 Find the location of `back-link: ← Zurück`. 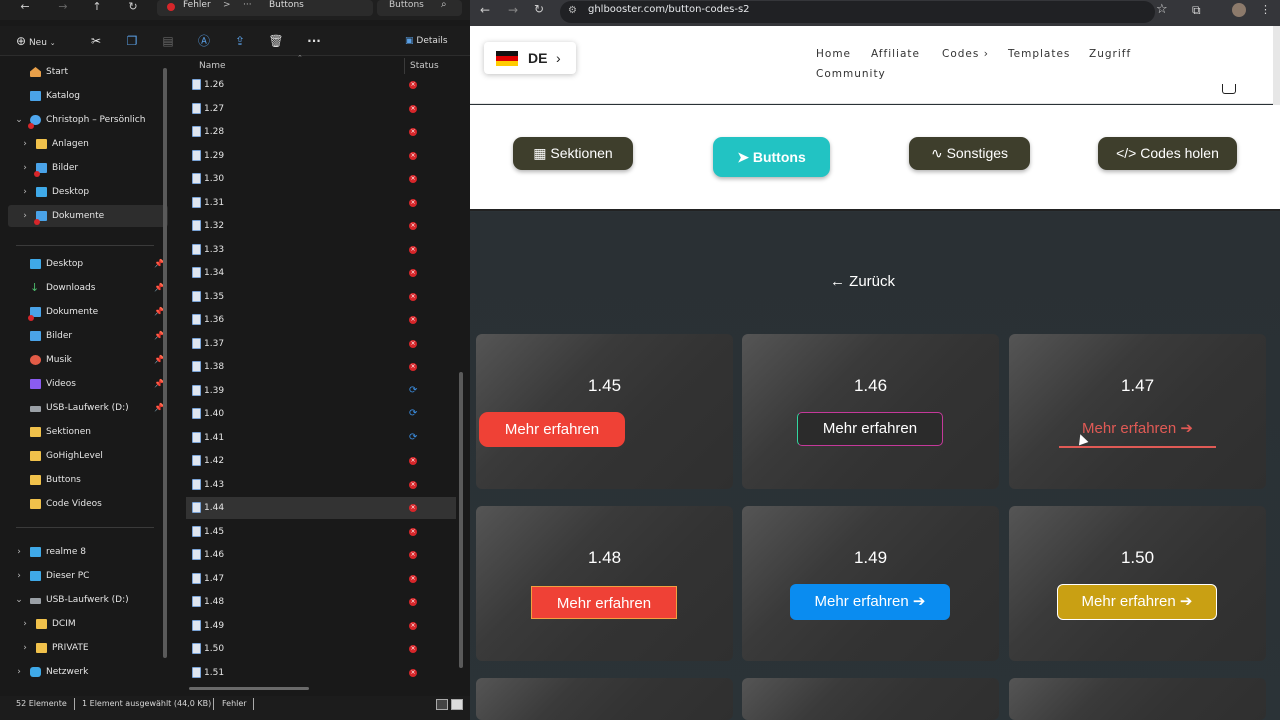

back-link: ← Zurück is located at coordinates (862, 281).